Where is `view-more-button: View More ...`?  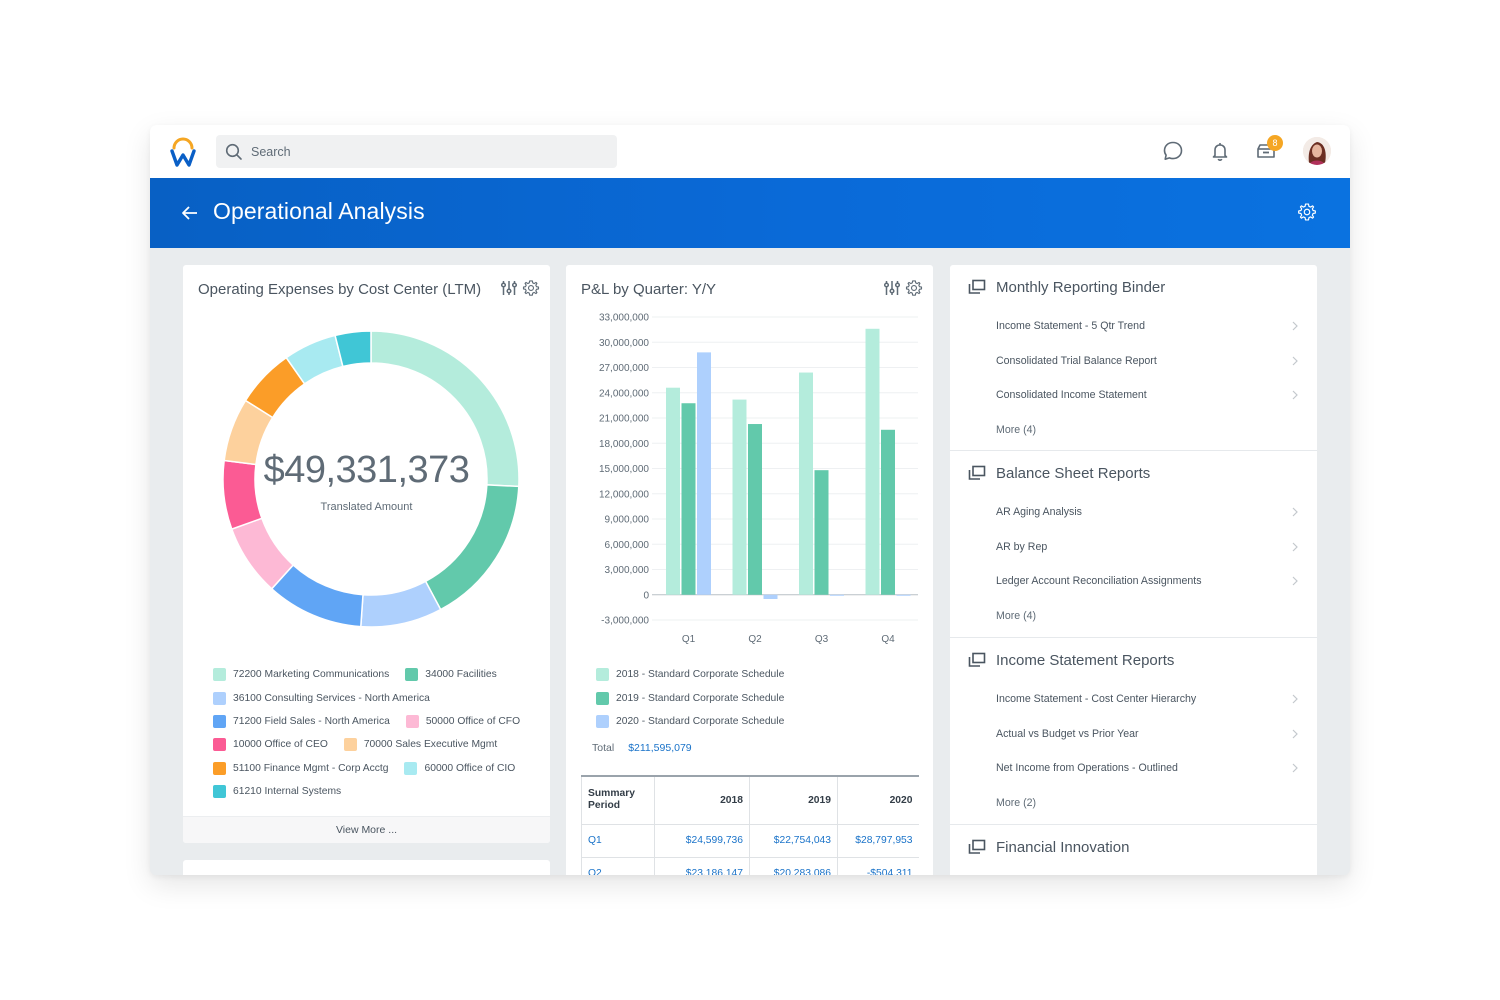
view-more-button: View More ... is located at coordinates (366, 829).